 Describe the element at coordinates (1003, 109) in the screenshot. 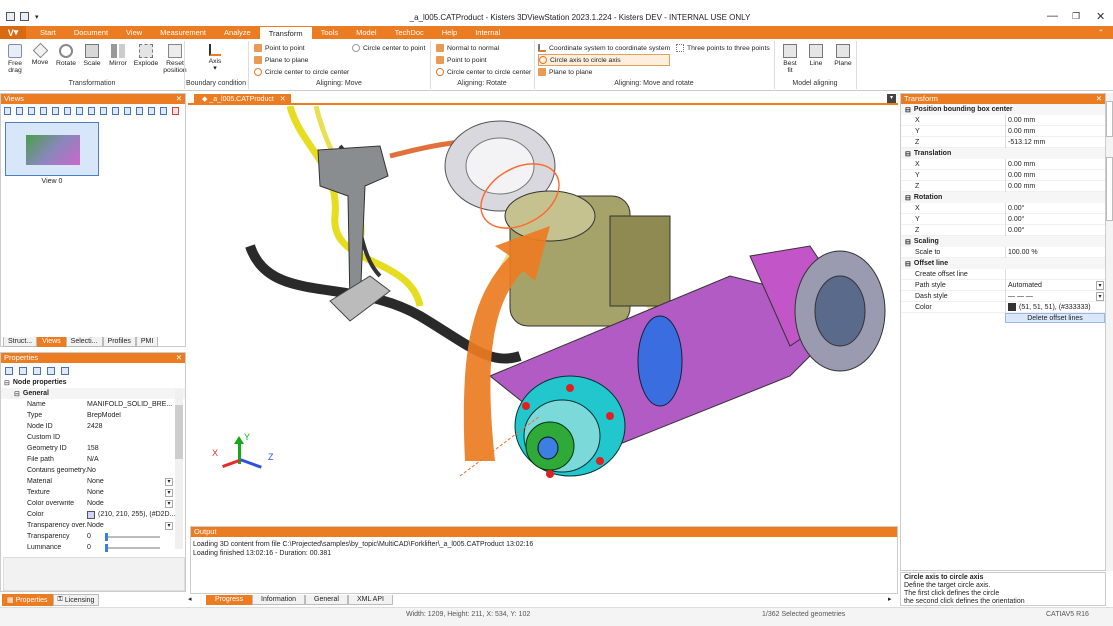

I see `transform-section: ⊟ Position bounding box center` at that location.